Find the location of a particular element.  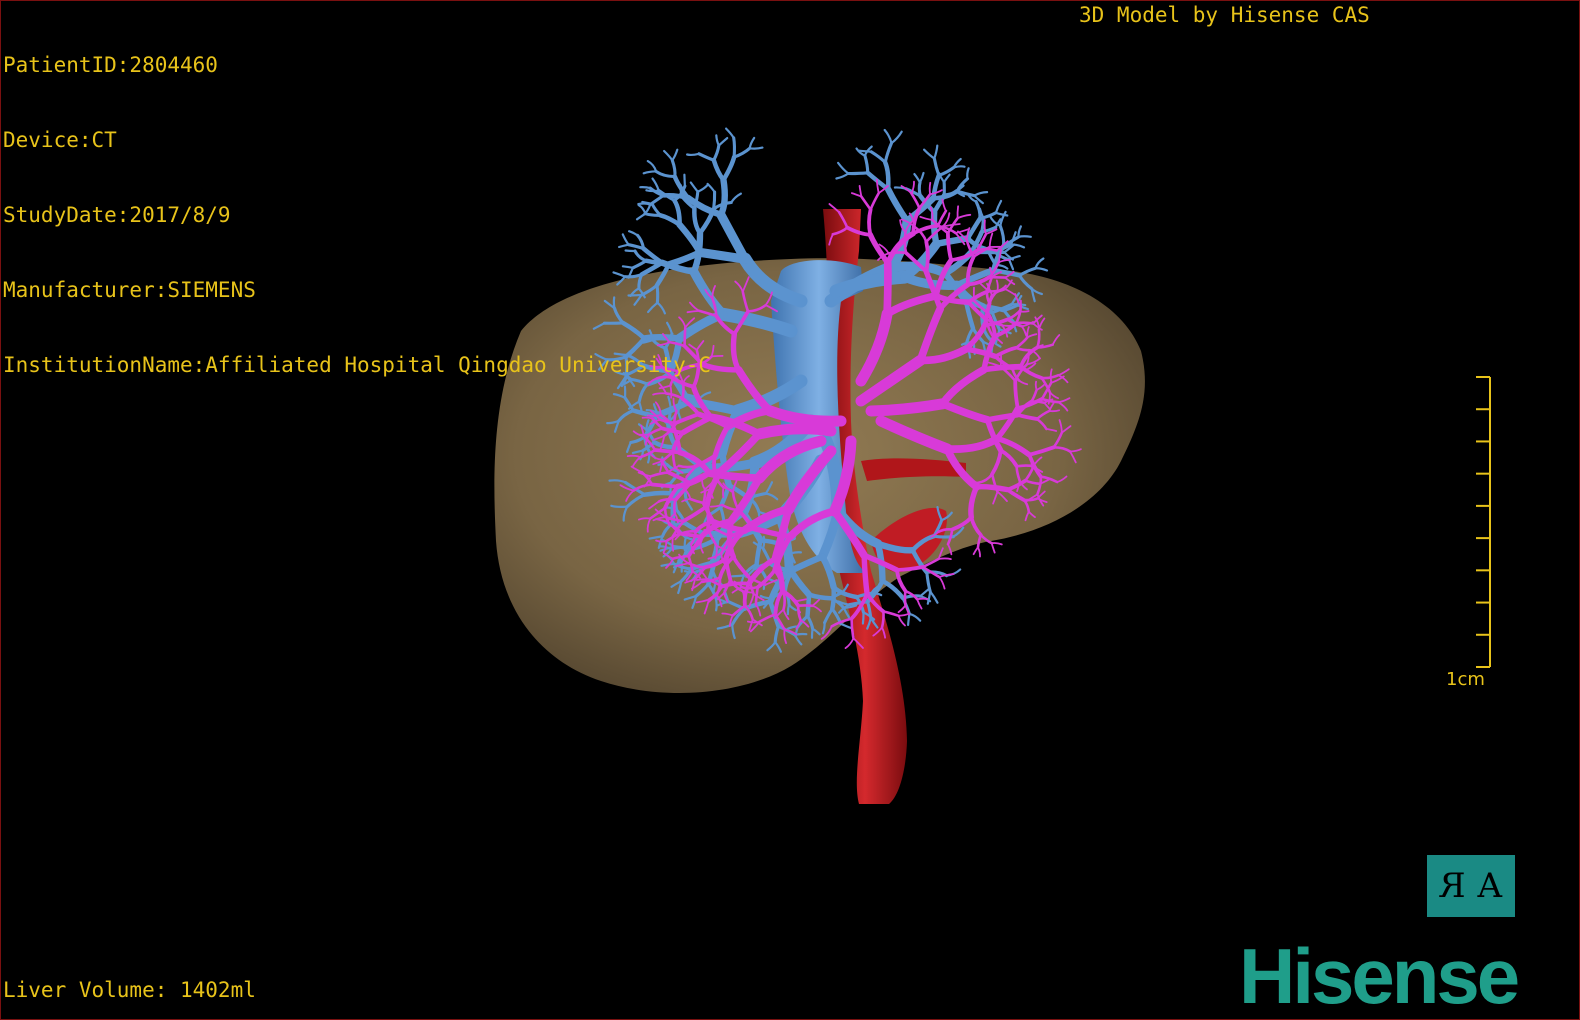

patient-id: PatientID:2804460 is located at coordinates (110, 65).